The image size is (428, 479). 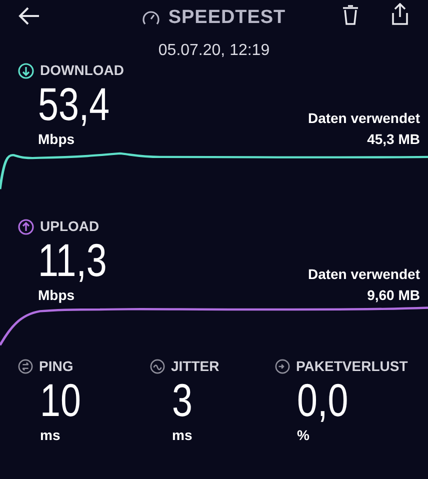 What do you see at coordinates (393, 295) in the screenshot?
I see `data-used-value: 9,60 MB` at bounding box center [393, 295].